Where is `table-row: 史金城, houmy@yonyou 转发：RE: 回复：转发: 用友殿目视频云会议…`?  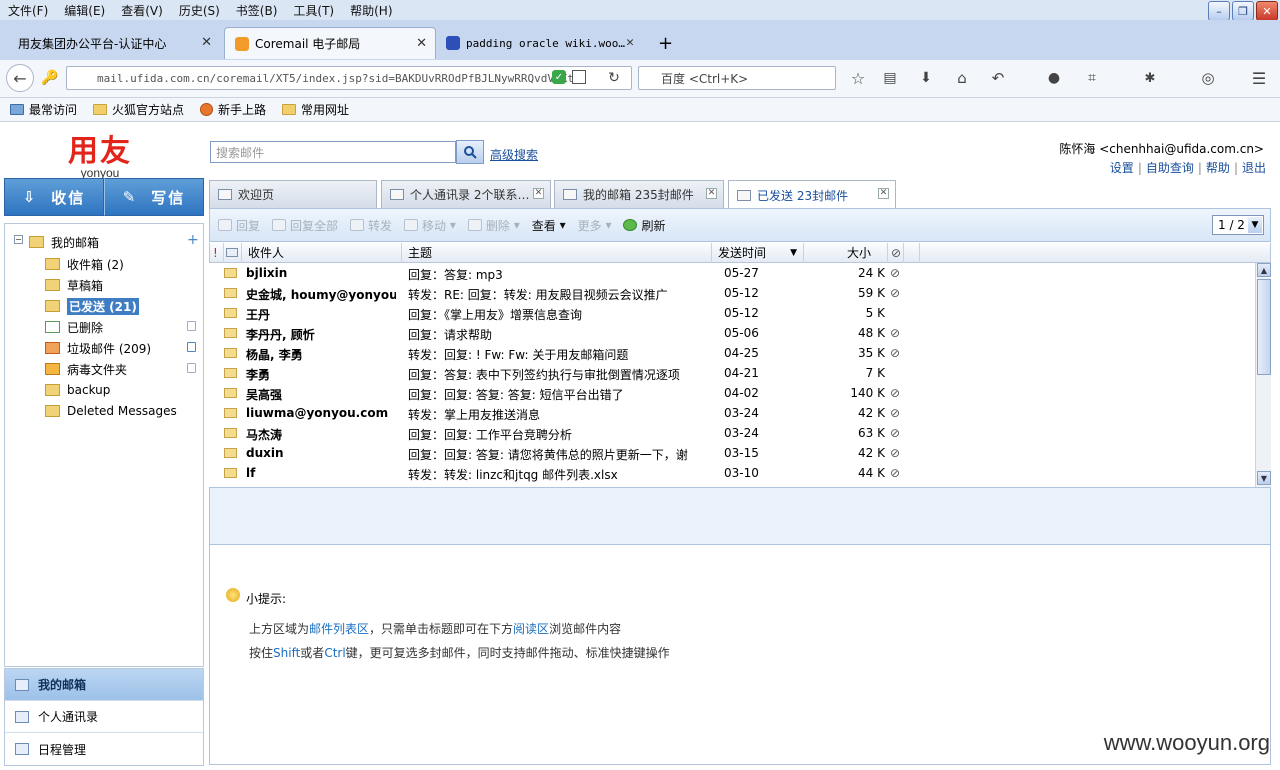 table-row: 史金城, houmy@yonyou 转发：RE: 回复：转发: 用友殿目视频云会议… is located at coordinates (732, 293).